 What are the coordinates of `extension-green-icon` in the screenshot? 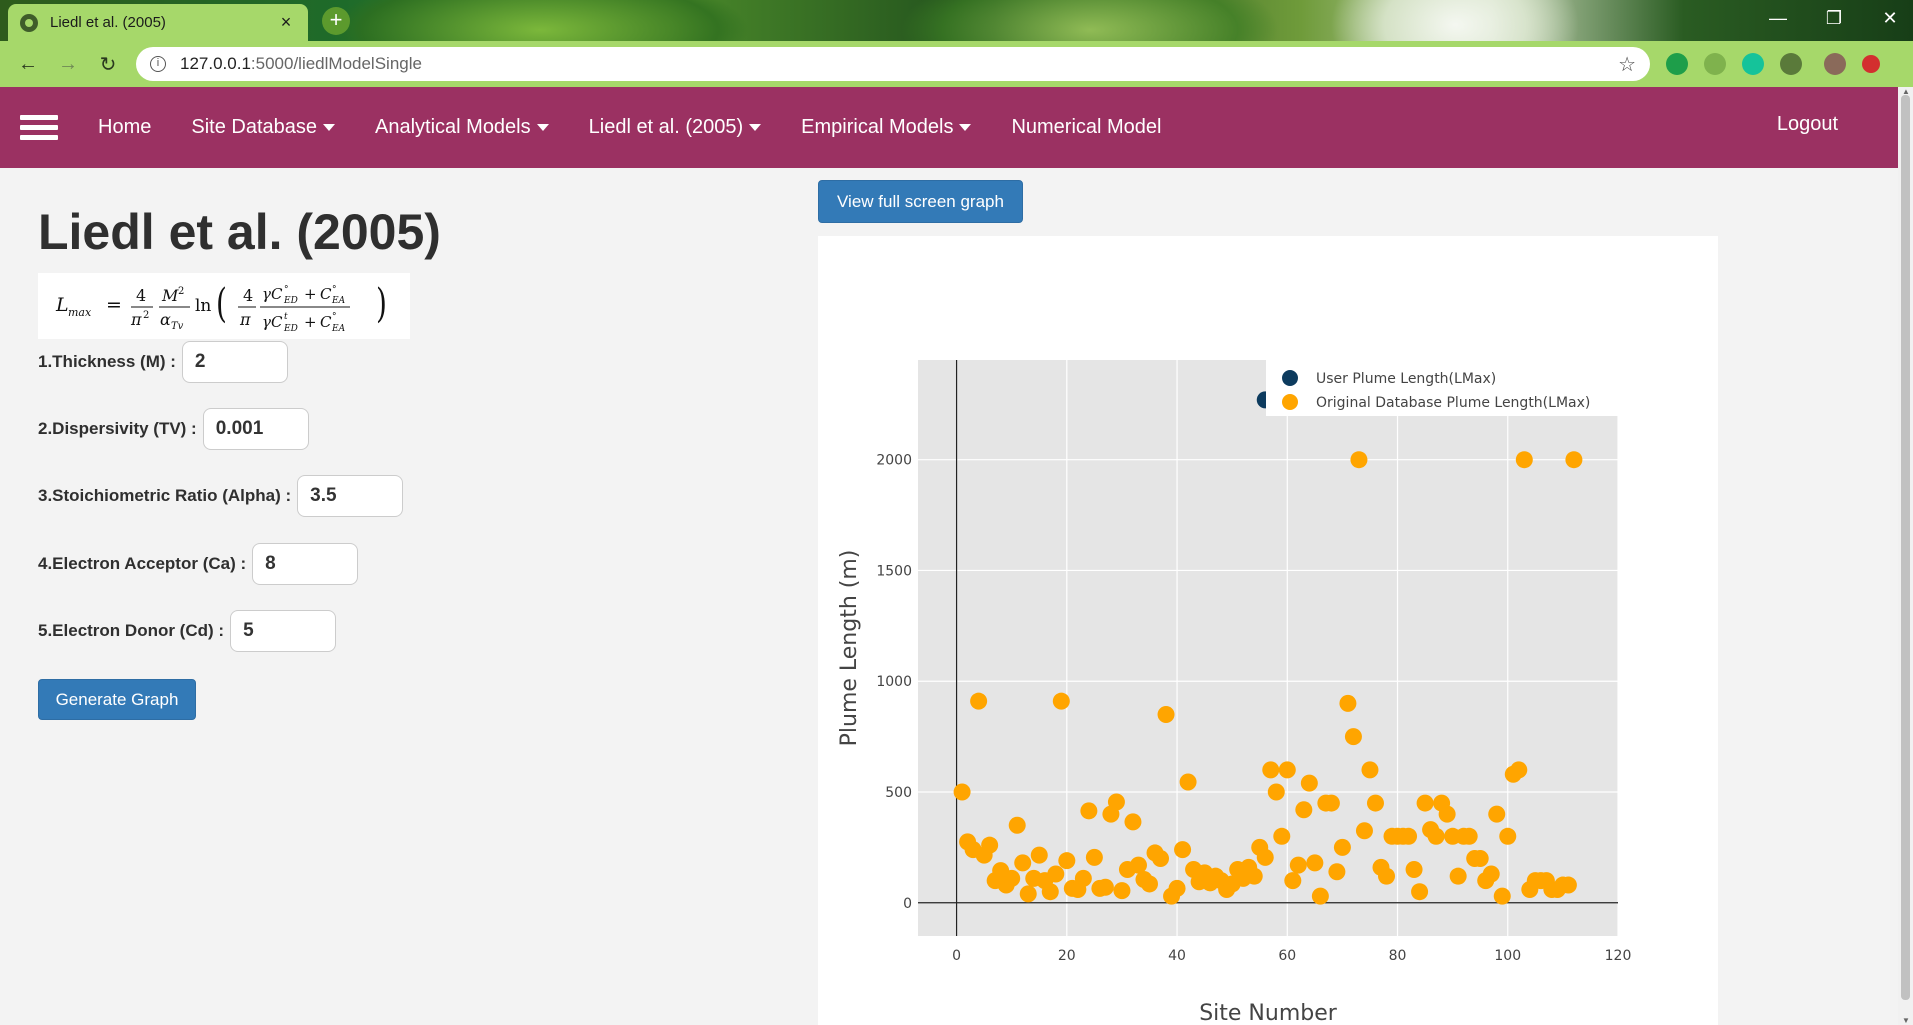 It's located at (1677, 64).